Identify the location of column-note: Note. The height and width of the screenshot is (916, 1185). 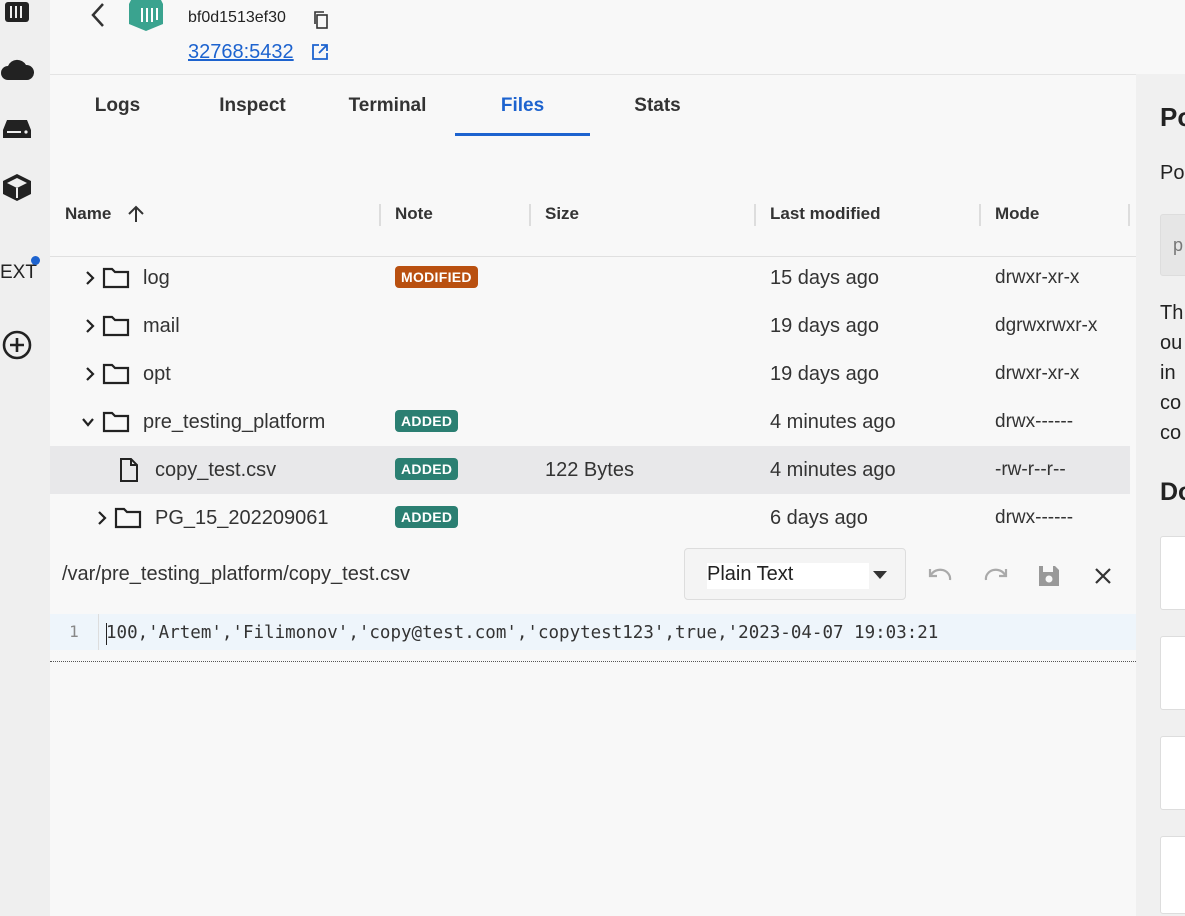
(414, 214).